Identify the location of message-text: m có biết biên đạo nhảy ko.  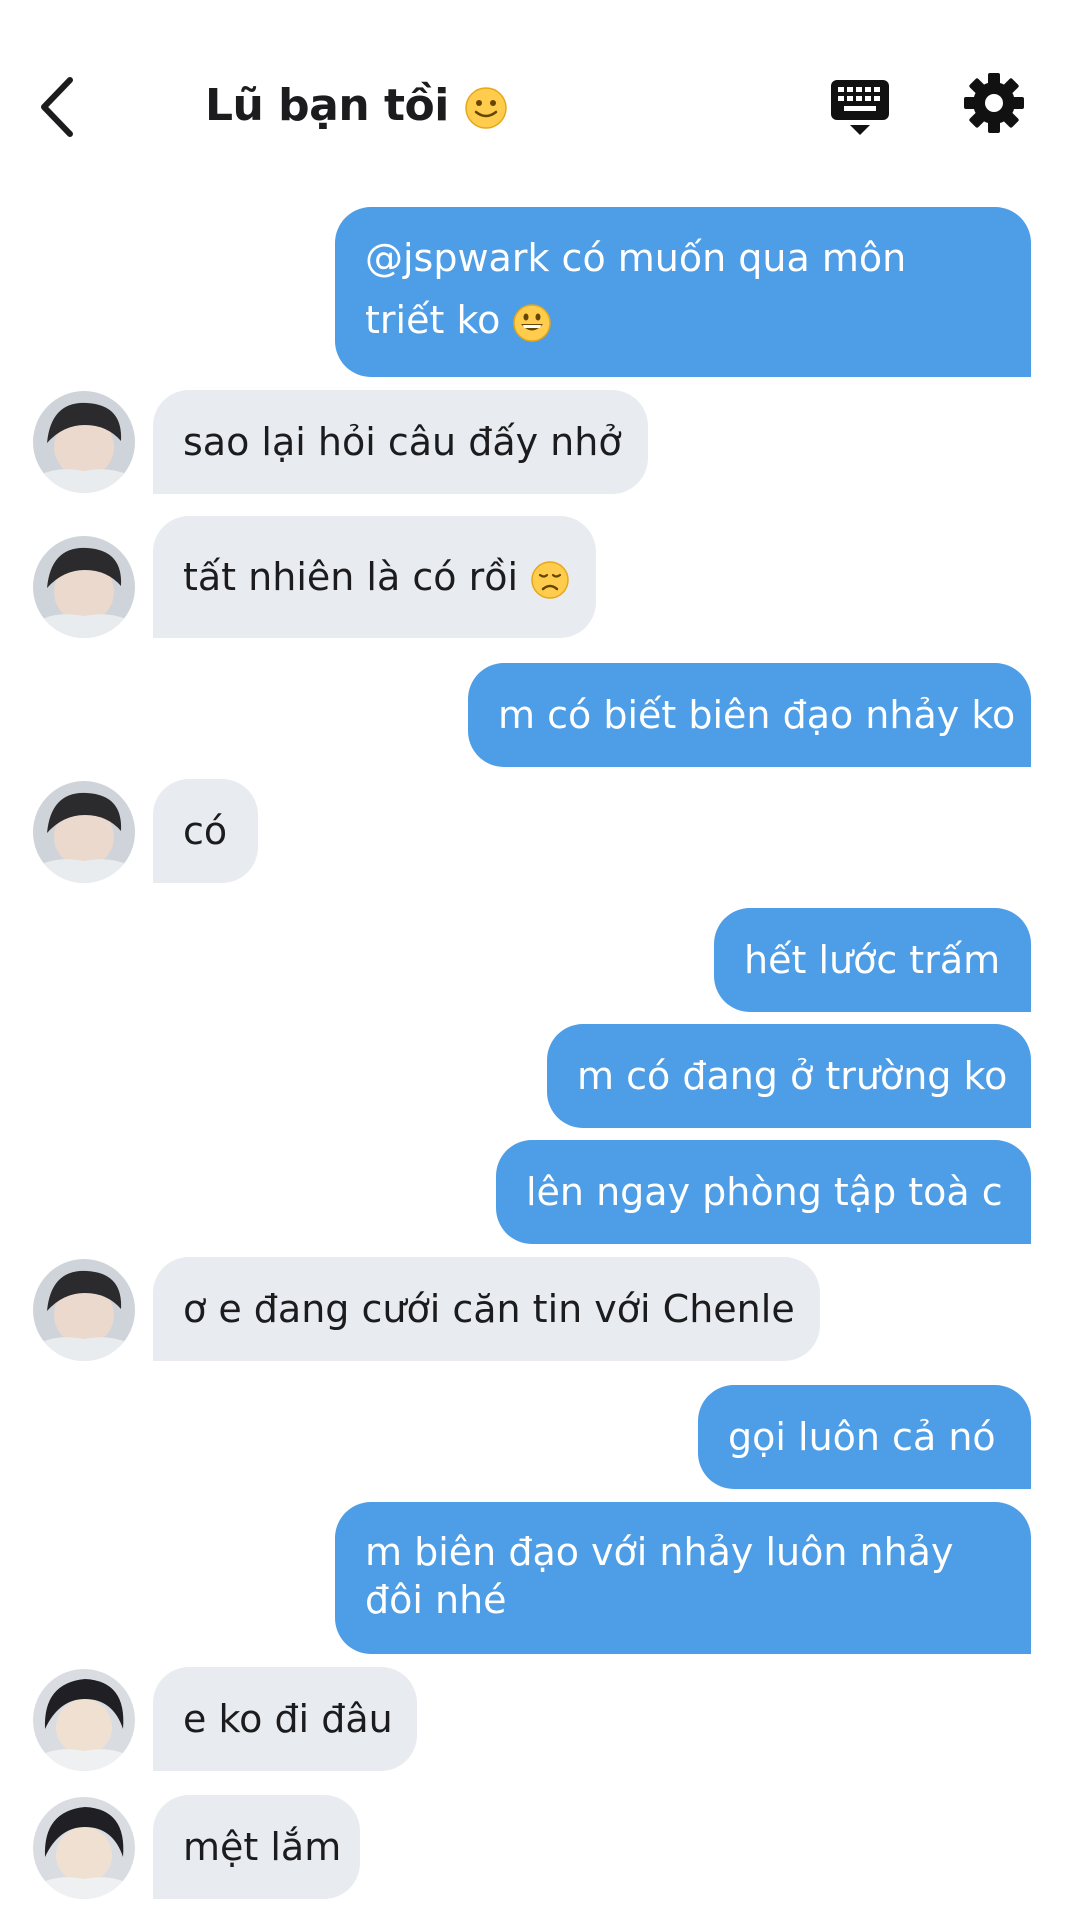
(757, 715).